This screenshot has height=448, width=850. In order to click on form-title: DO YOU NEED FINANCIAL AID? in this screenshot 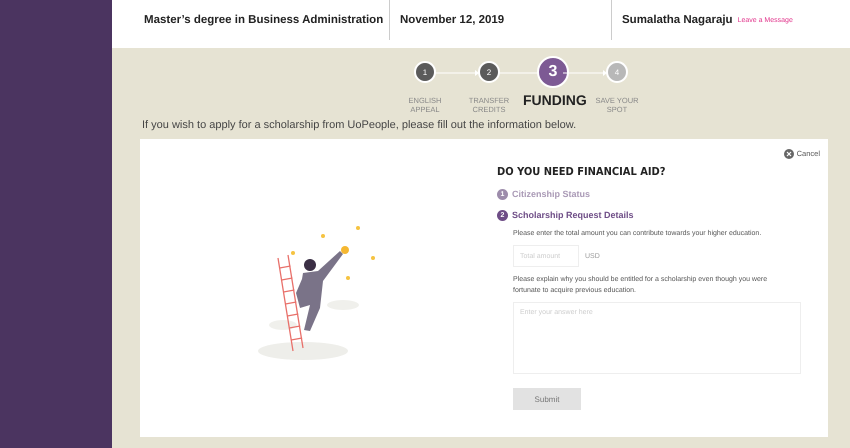, I will do `click(582, 171)`.